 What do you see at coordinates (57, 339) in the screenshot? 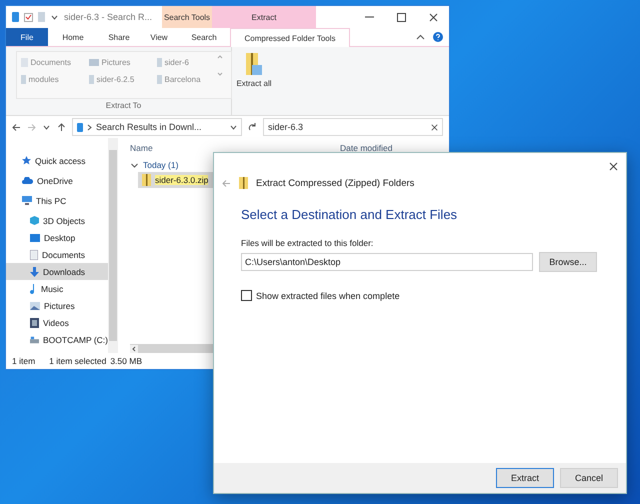
I see `nav-item: BOOTCAMP (C:)` at bounding box center [57, 339].